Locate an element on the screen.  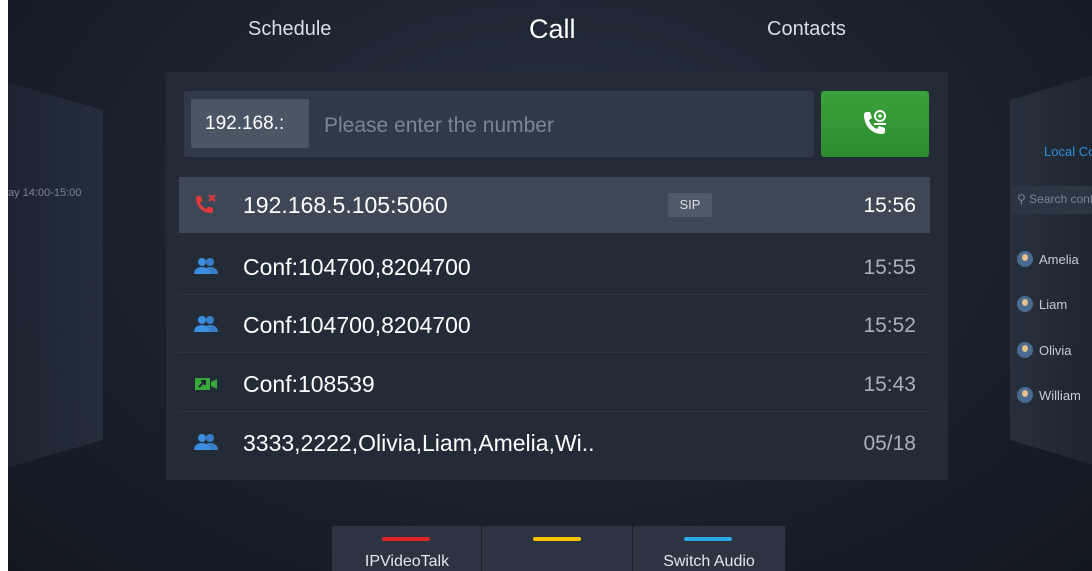
protocol-badge: SIP is located at coordinates (690, 205).